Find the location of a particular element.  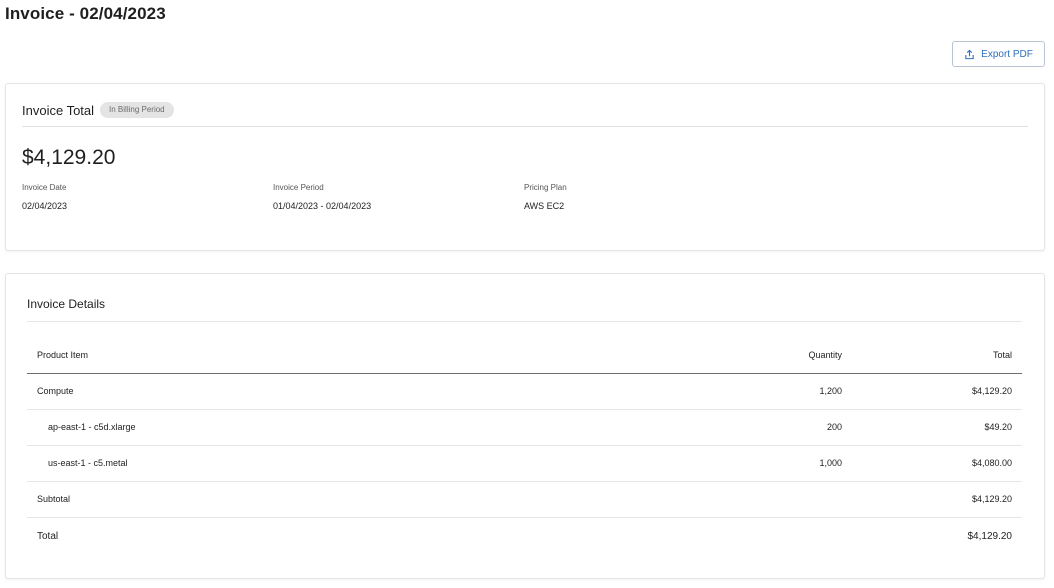

table-row: us-east-1 - c5.metal 1,000 $4,080.00 is located at coordinates (524, 463).